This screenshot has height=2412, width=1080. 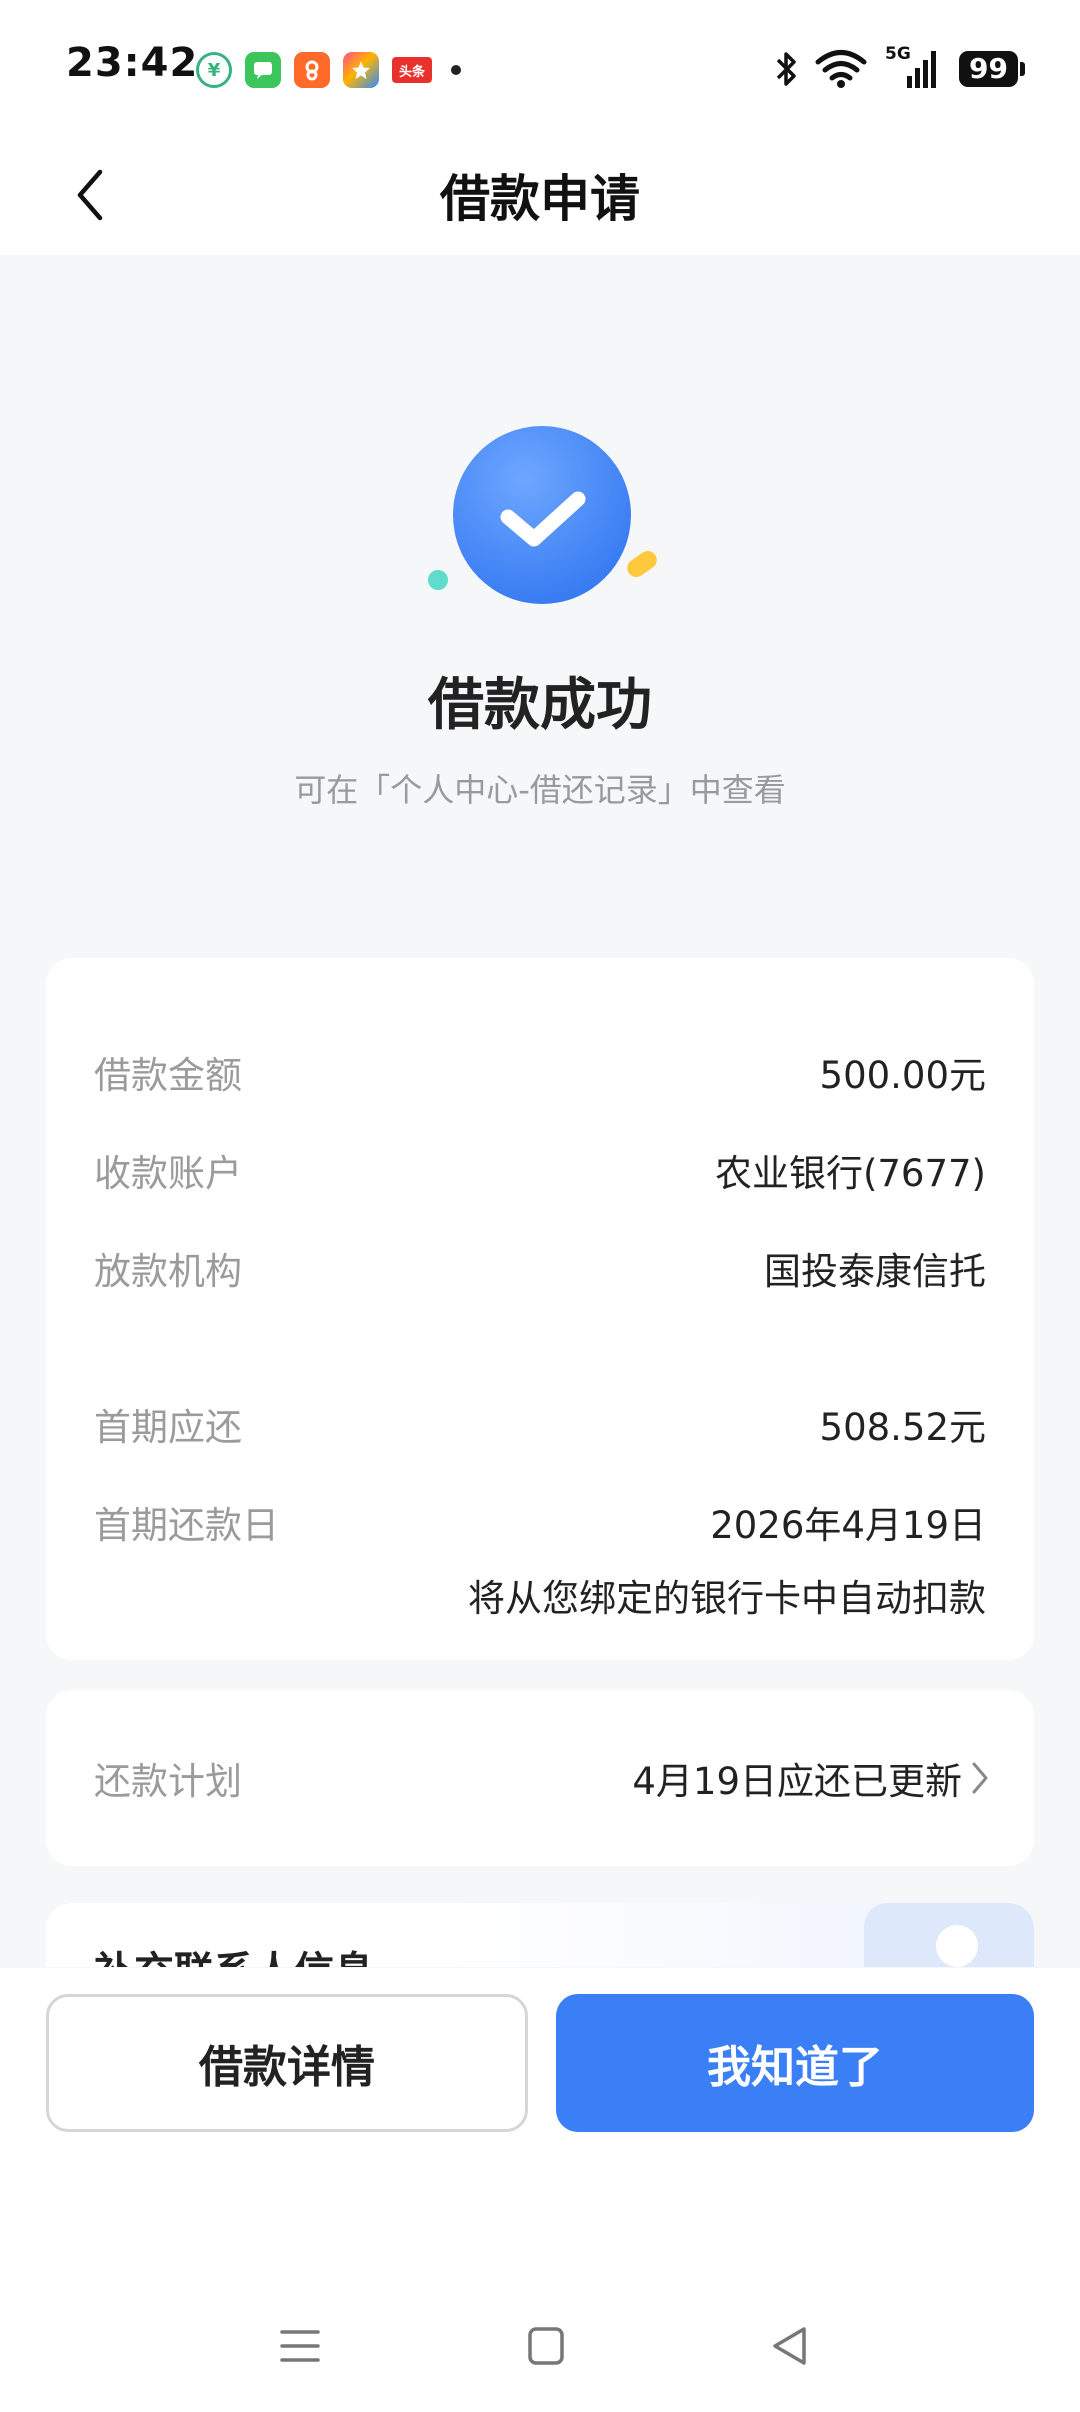 What do you see at coordinates (902, 1075) in the screenshot?
I see `info-value: 500.00元` at bounding box center [902, 1075].